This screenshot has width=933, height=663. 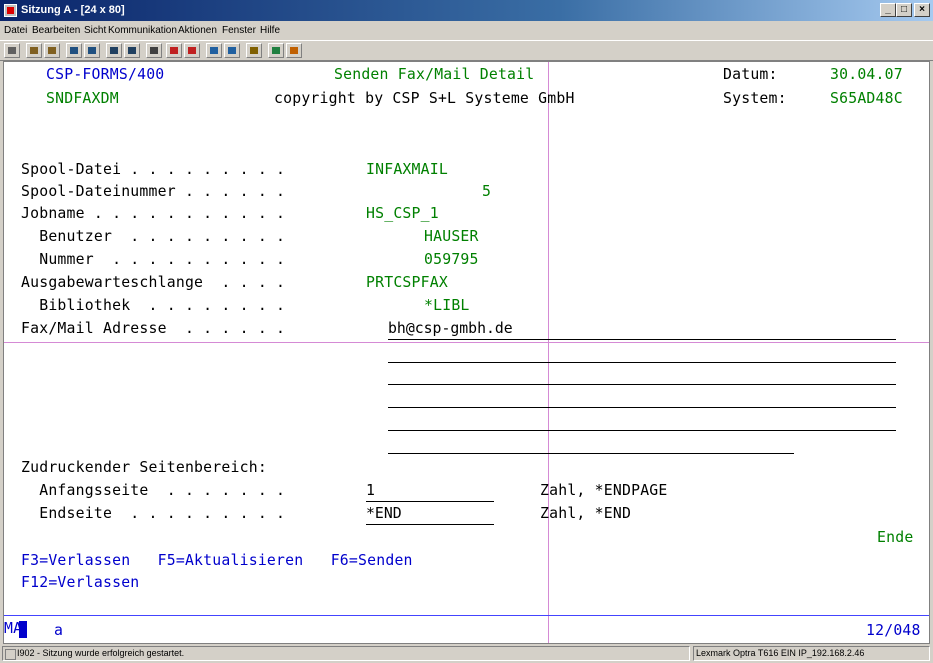 What do you see at coordinates (73, 10) in the screenshot?
I see `window-title: Sitzung A - [24 x 80]` at bounding box center [73, 10].